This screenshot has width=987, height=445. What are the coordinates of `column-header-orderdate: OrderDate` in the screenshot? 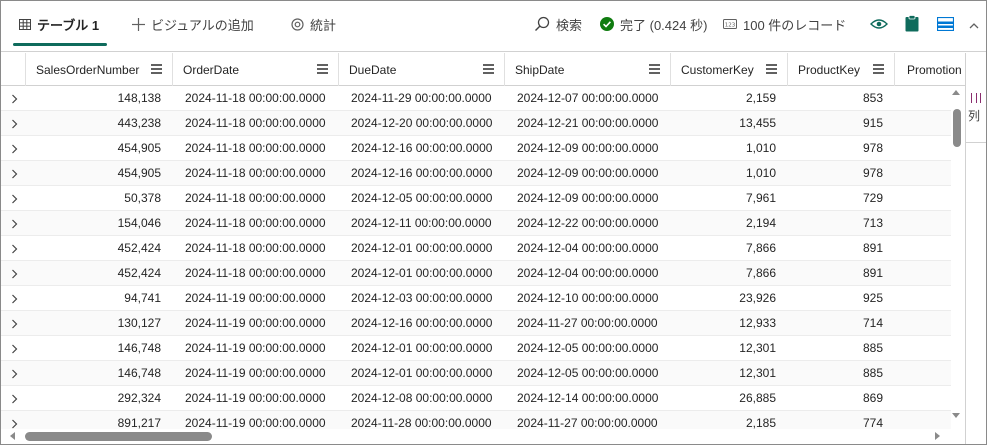 It's located at (255, 69).